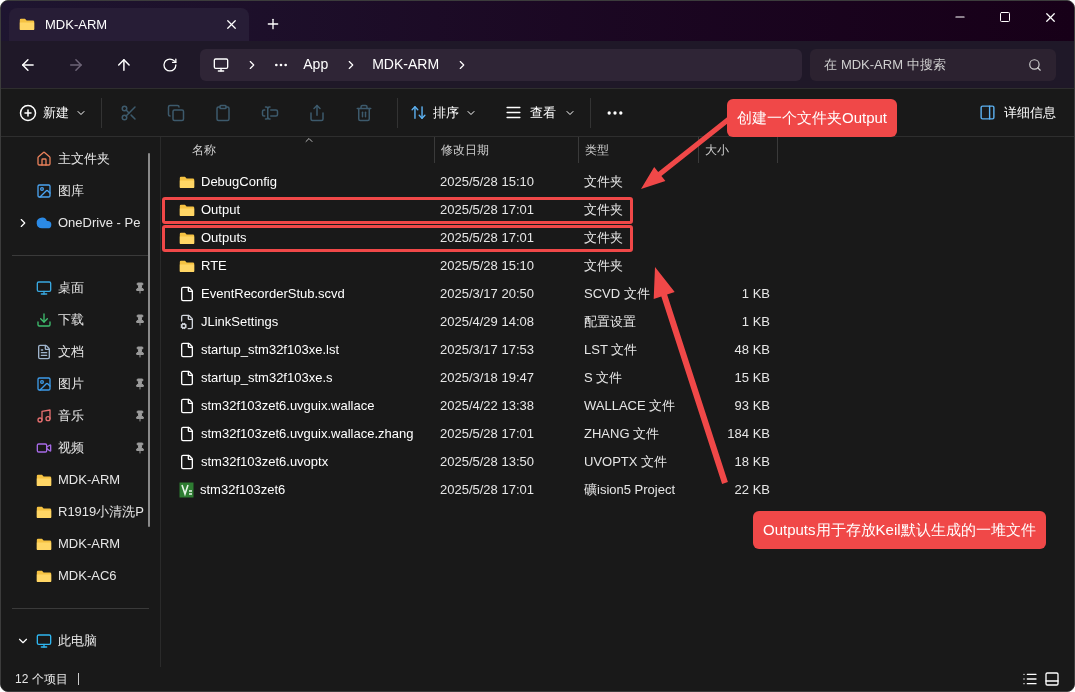 Image resolution: width=1075 pixels, height=692 pixels. I want to click on cloud-icon, so click(44, 223).